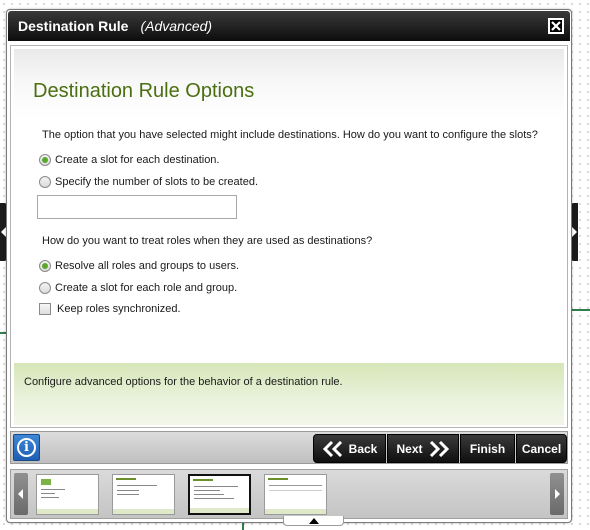  Describe the element at coordinates (580, 310) in the screenshot. I see `canvas-connector-right` at that location.